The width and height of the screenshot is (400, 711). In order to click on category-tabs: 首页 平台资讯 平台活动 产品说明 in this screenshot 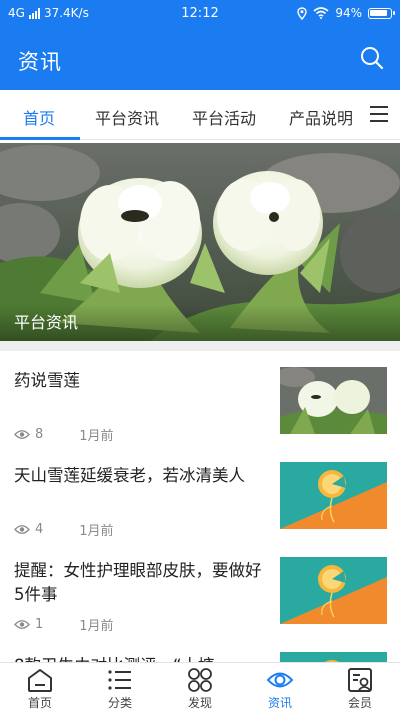, I will do `click(200, 115)`.